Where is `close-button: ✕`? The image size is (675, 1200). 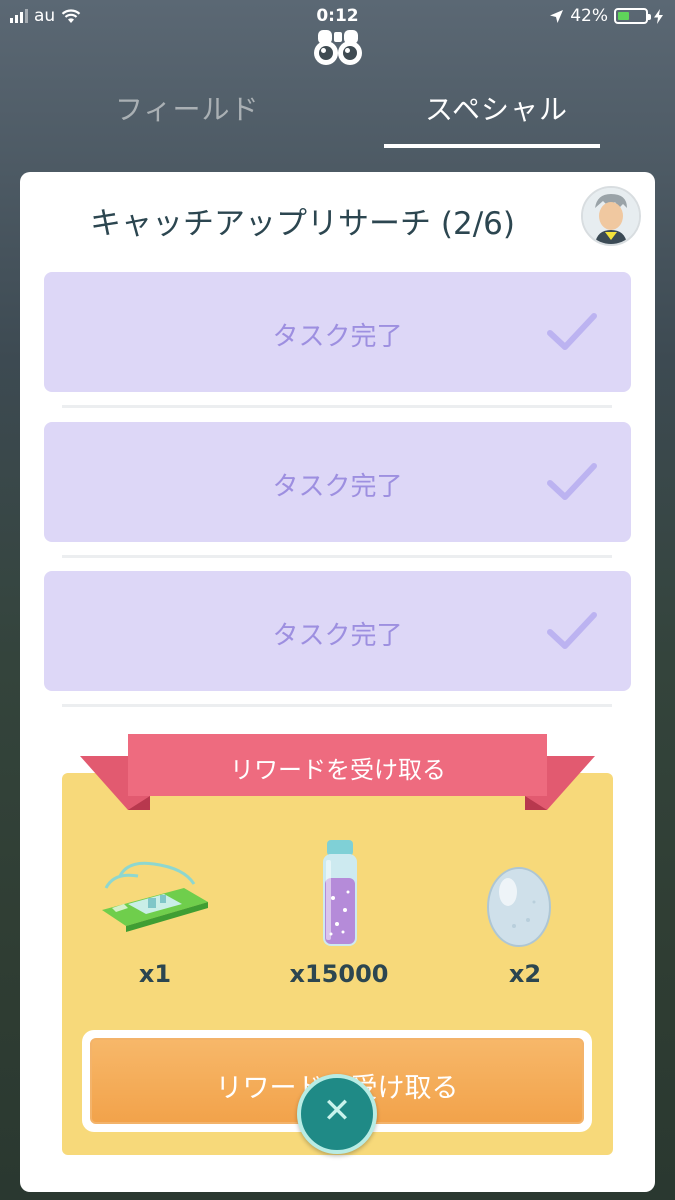 close-button: ✕ is located at coordinates (337, 1114).